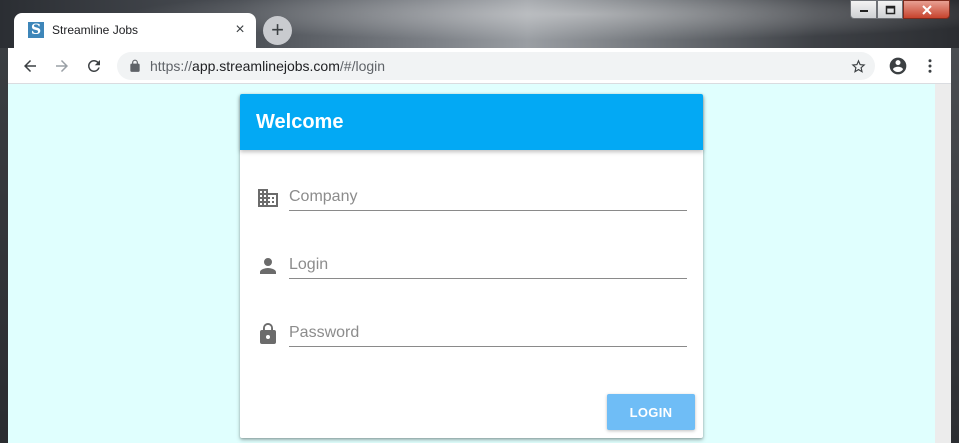  What do you see at coordinates (955, 245) in the screenshot?
I see `window-frame-right` at bounding box center [955, 245].